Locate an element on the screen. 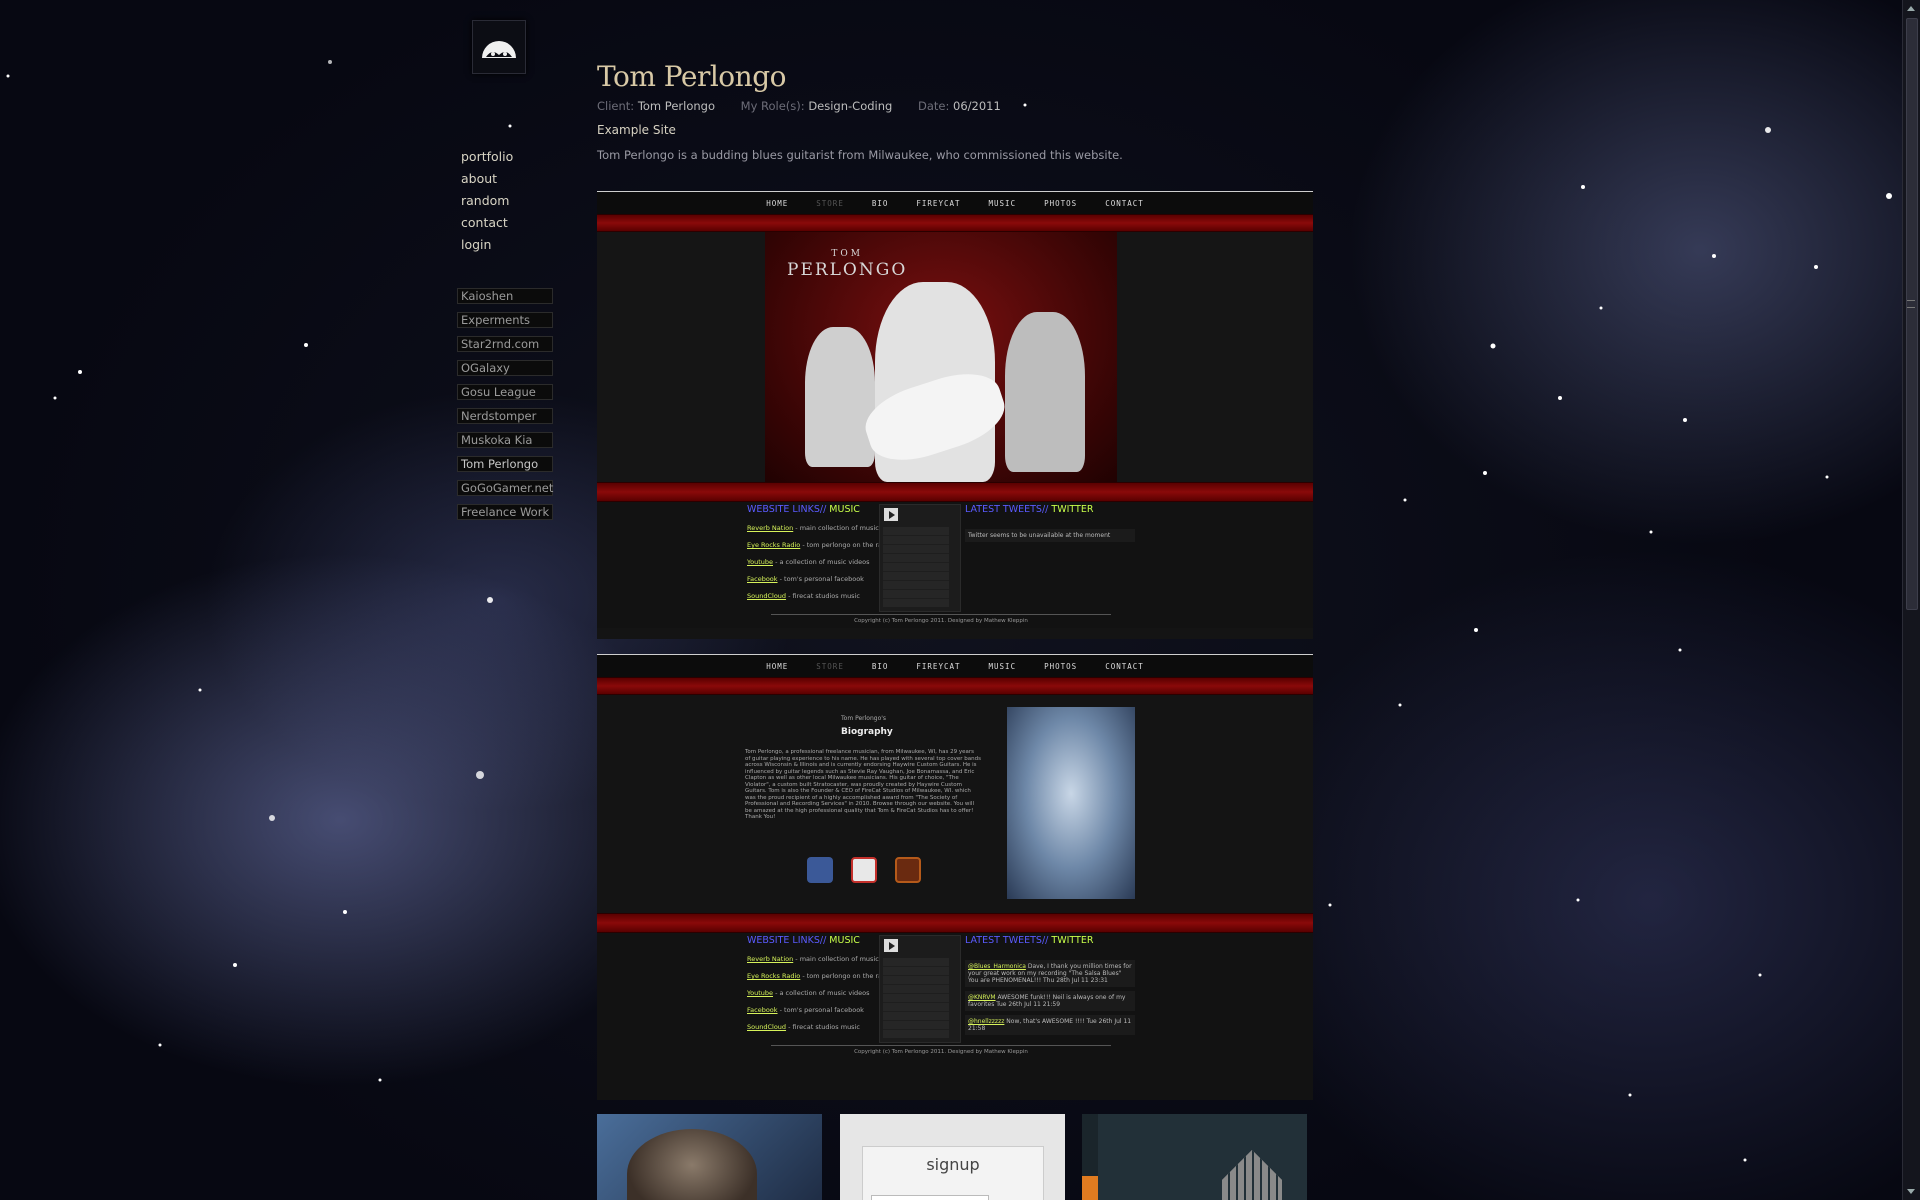  tweet-user: @hnellzzzzz is located at coordinates (986, 1021).